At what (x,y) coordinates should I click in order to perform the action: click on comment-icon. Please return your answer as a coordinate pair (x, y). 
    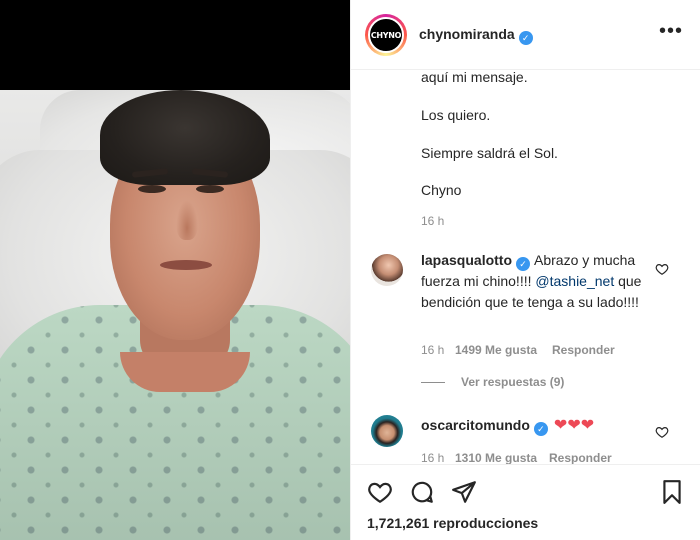
    Looking at the image, I should click on (422, 492).